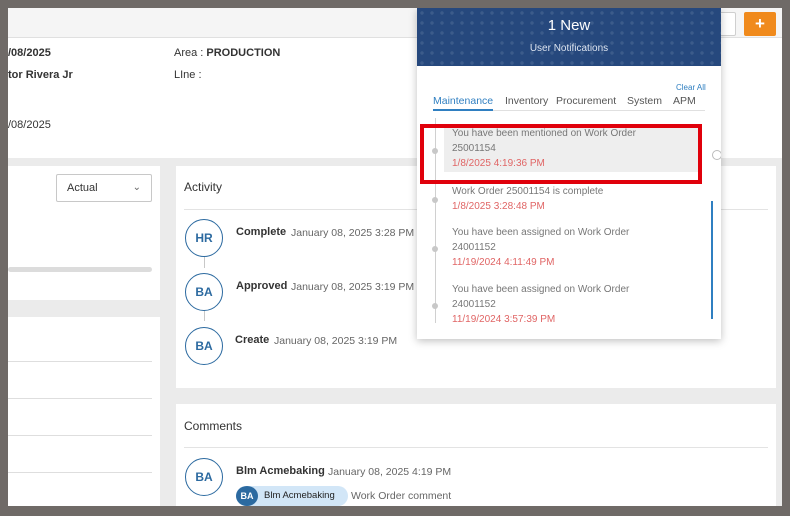 This screenshot has height=516, width=790. Describe the element at coordinates (586, 101) in the screenshot. I see `tab-procurement: Procurement` at that location.